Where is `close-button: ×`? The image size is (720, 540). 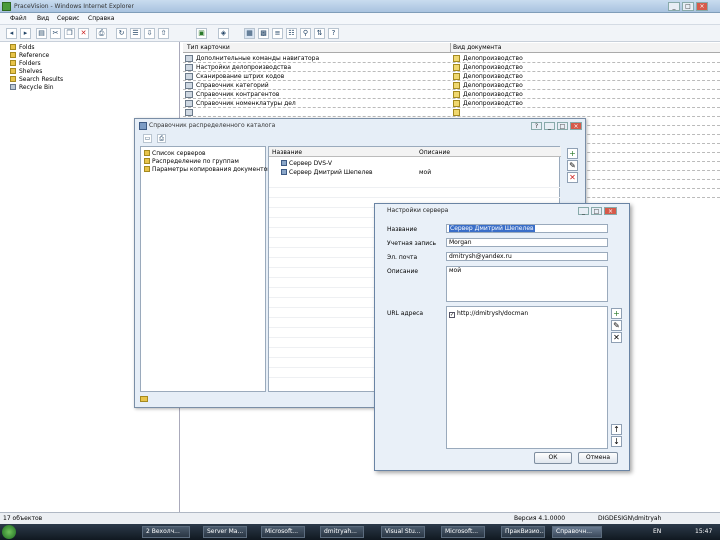 close-button: × is located at coordinates (702, 6).